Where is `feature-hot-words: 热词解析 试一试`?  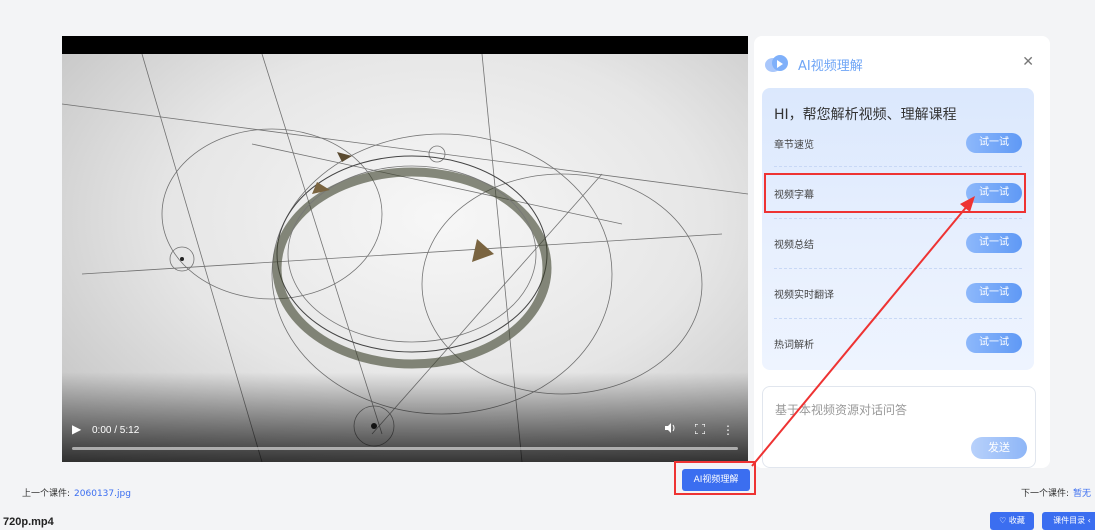 feature-hot-words: 热词解析 试一试 is located at coordinates (898, 343).